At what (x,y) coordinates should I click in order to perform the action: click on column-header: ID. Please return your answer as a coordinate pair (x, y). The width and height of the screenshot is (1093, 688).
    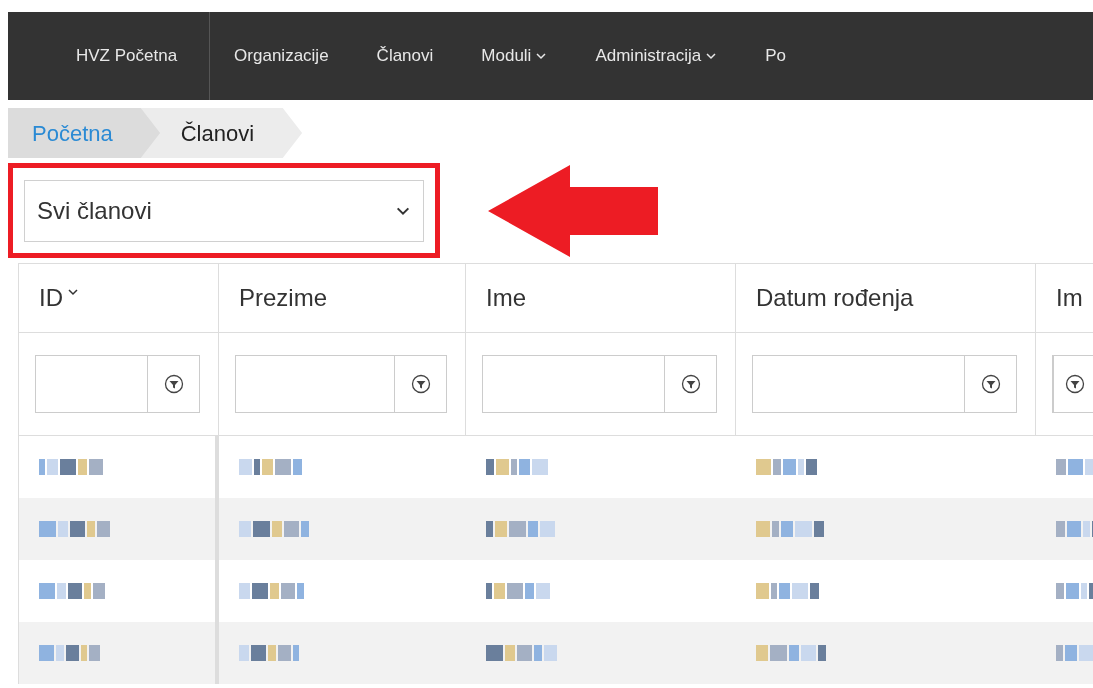
    Looking at the image, I should click on (119, 298).